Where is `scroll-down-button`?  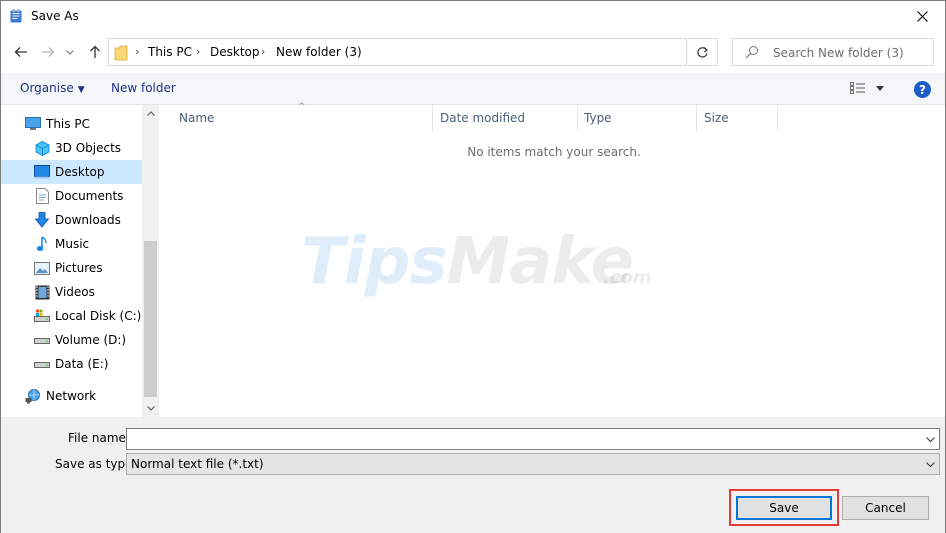
scroll-down-button is located at coordinates (150, 408).